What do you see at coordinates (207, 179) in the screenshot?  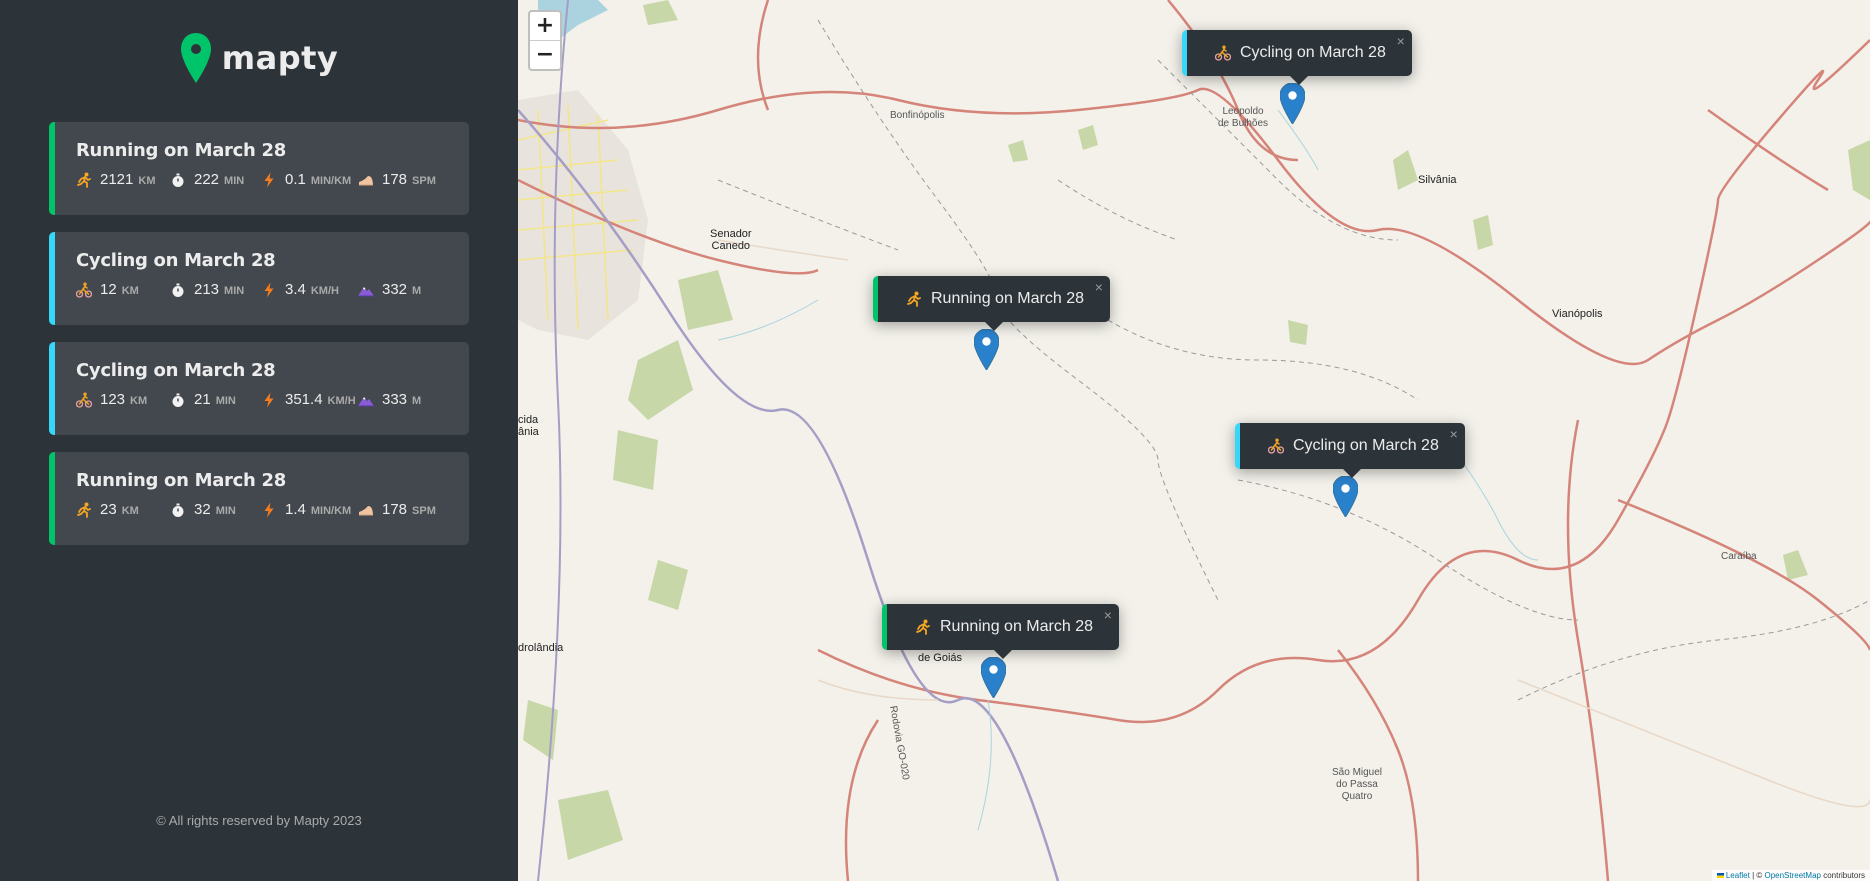 I see `duration-value: 222` at bounding box center [207, 179].